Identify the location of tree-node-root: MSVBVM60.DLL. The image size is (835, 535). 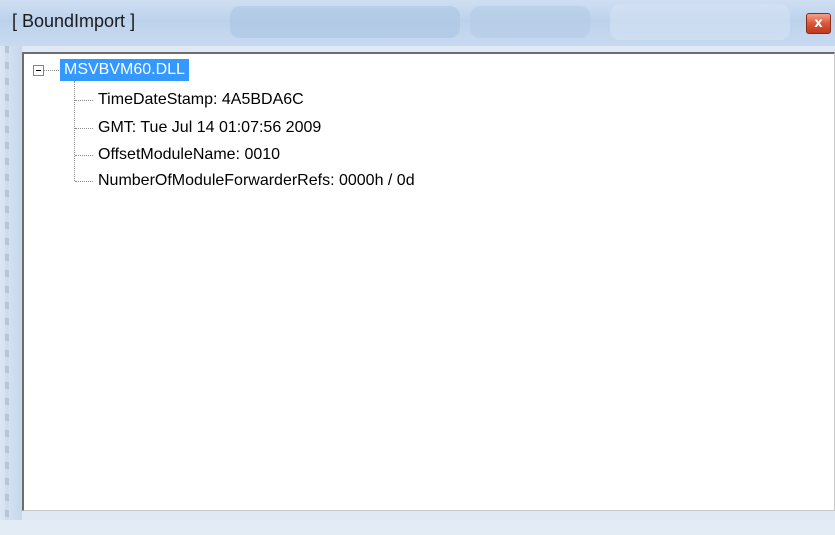
(124, 70).